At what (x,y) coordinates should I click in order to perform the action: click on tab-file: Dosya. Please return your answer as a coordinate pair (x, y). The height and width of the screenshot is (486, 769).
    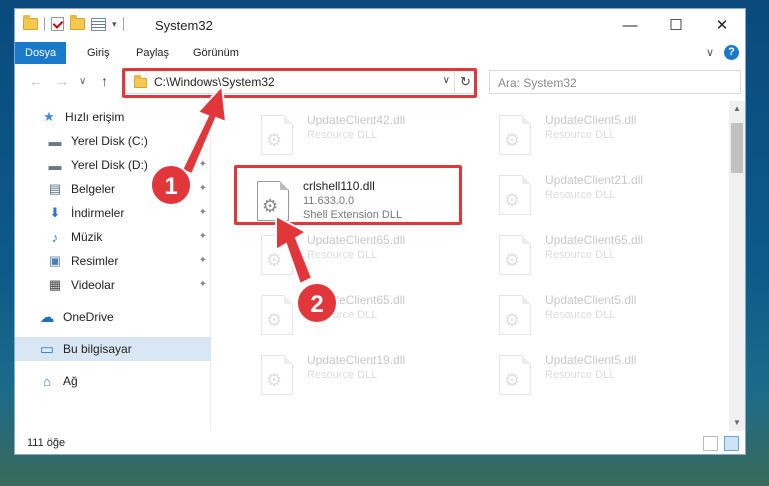
    Looking at the image, I should click on (41, 53).